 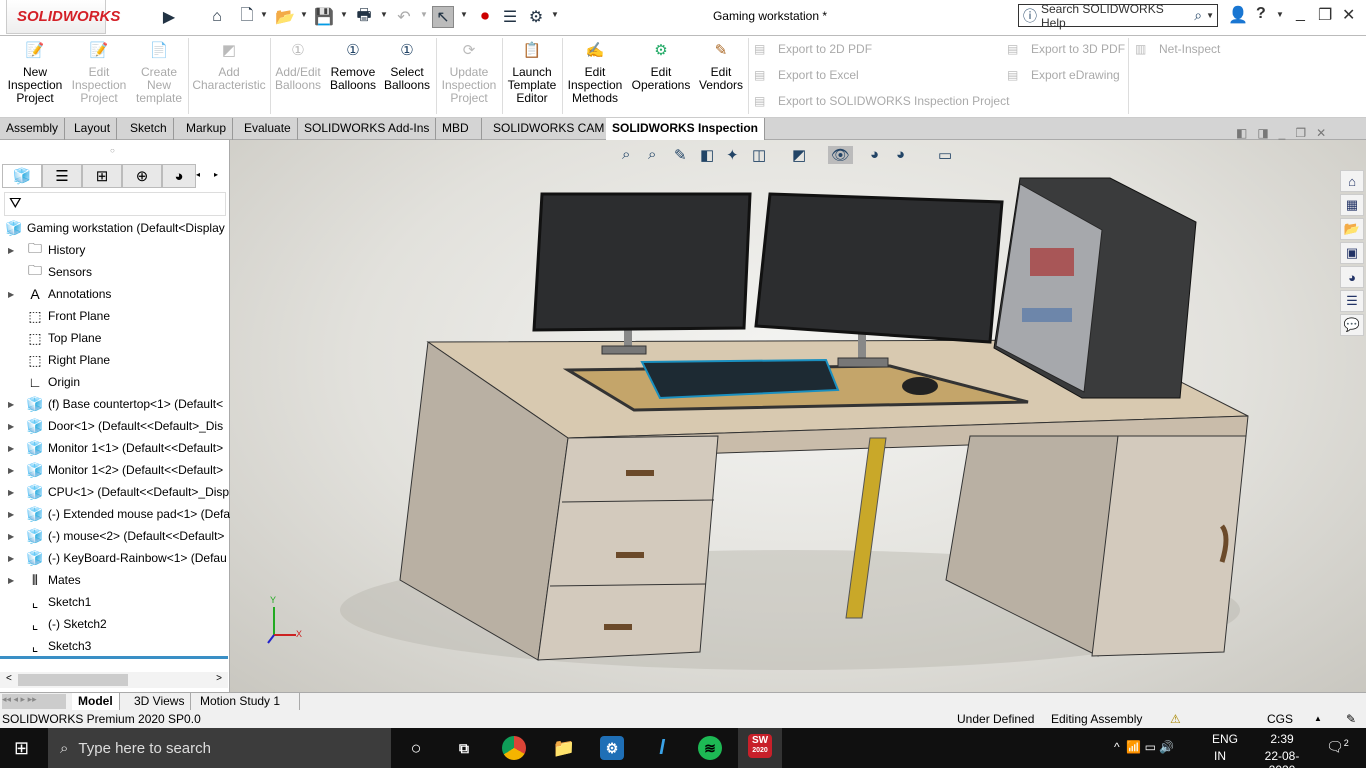 I want to click on appearances-icon: ◕, so click(x=1352, y=277).